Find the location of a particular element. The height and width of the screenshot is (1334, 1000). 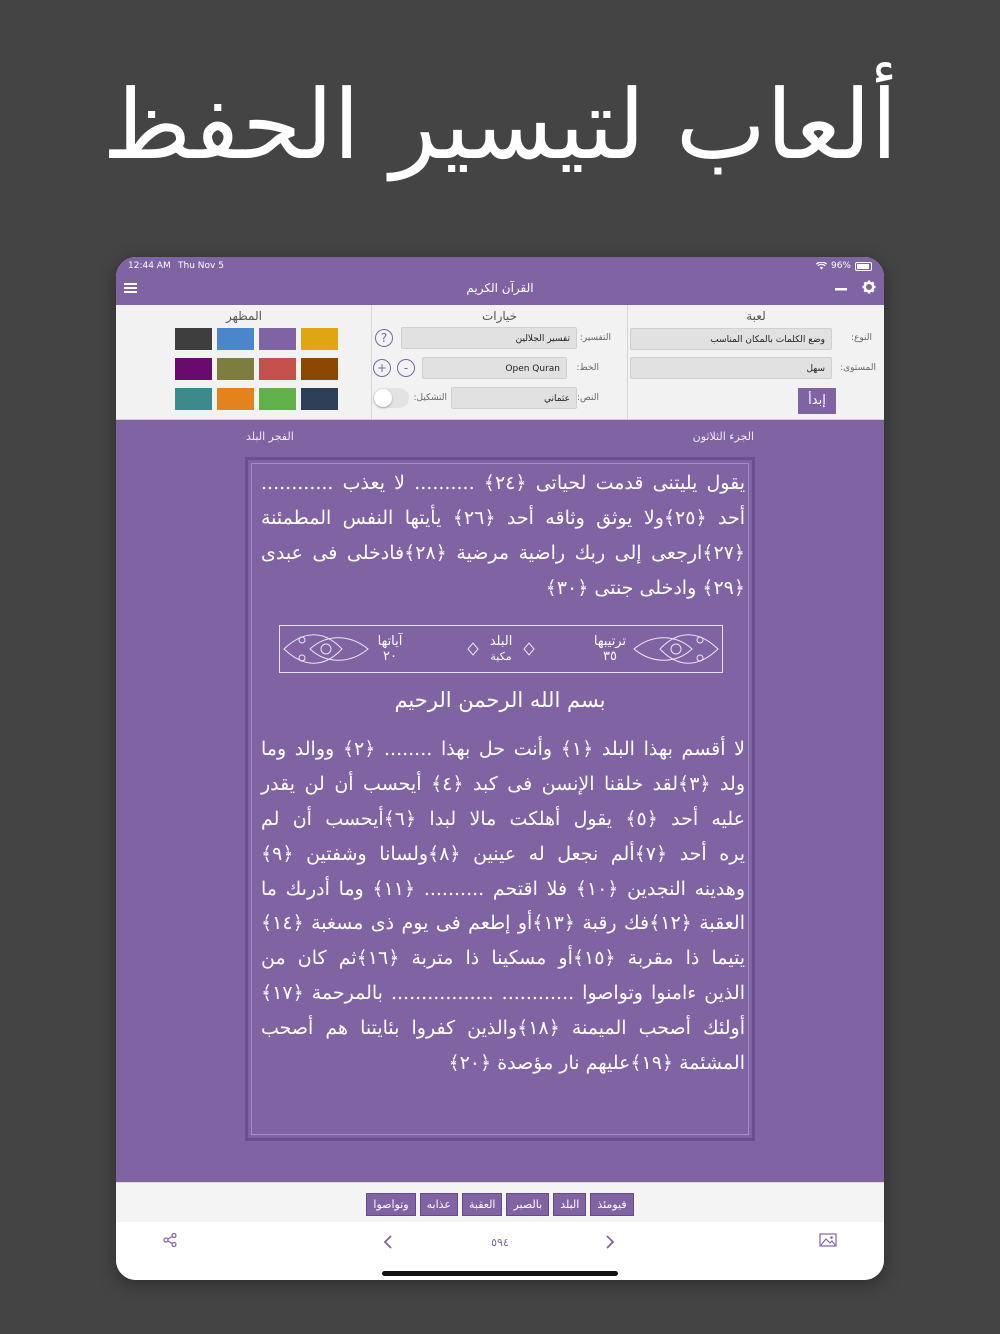

word-chip: العقبة is located at coordinates (482, 1204).